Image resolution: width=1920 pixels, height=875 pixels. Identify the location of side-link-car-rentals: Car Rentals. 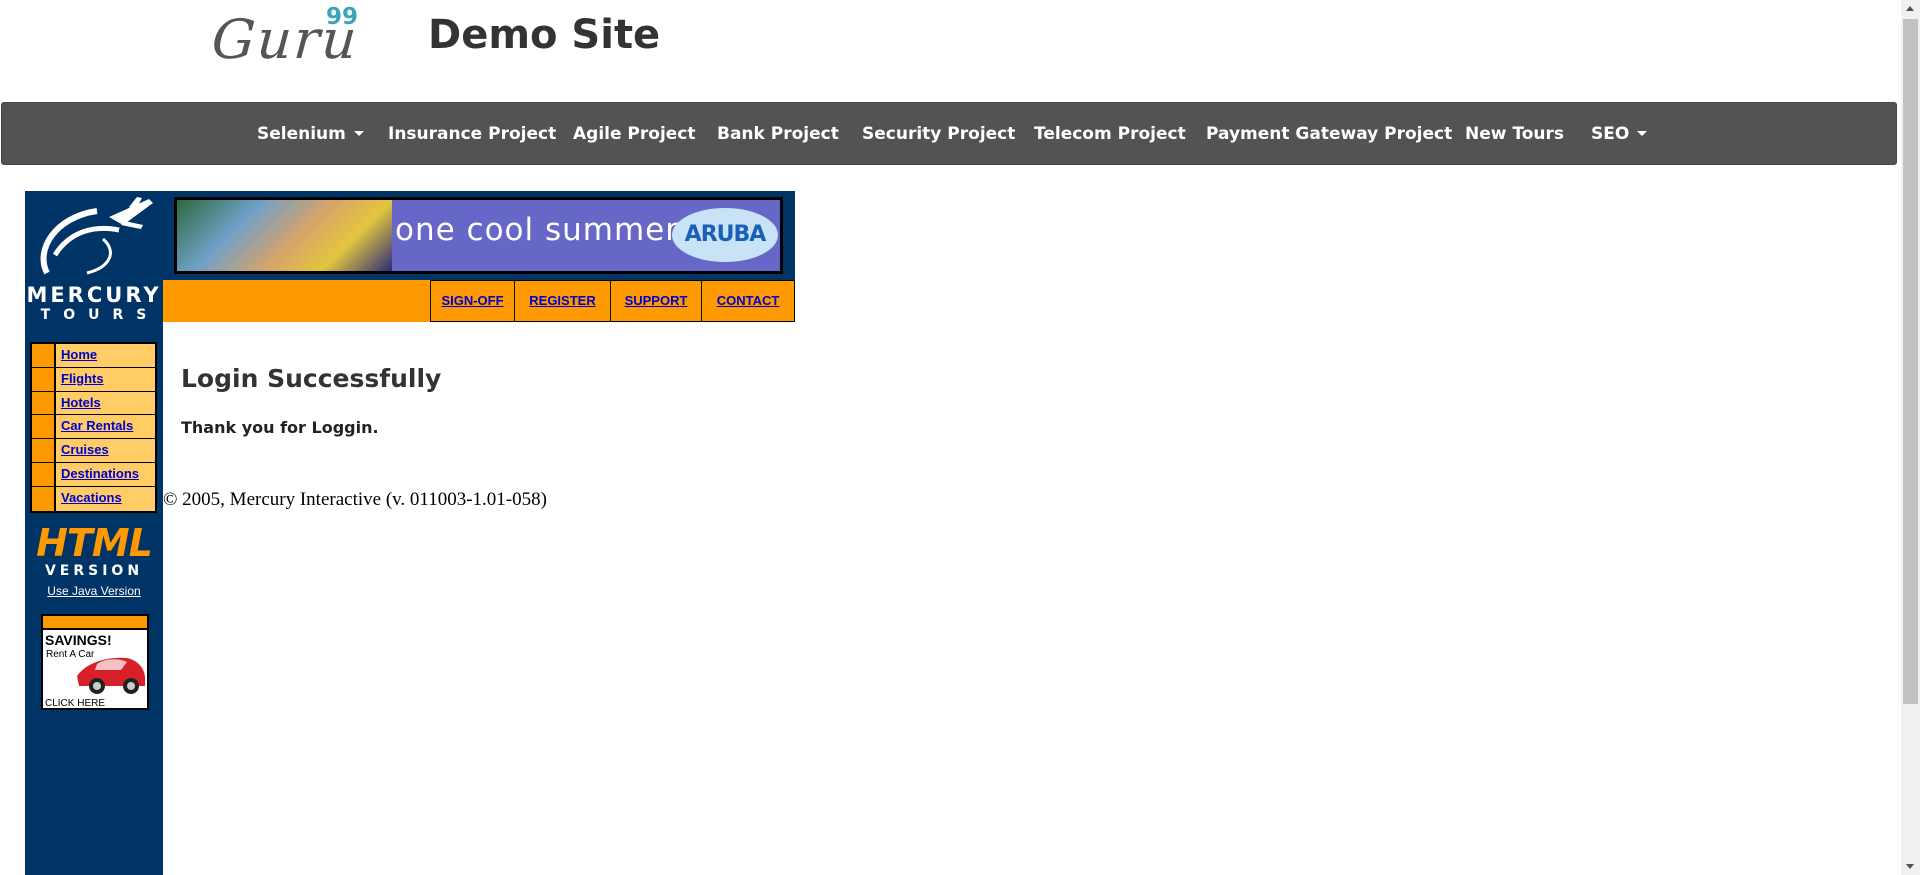
(105, 427).